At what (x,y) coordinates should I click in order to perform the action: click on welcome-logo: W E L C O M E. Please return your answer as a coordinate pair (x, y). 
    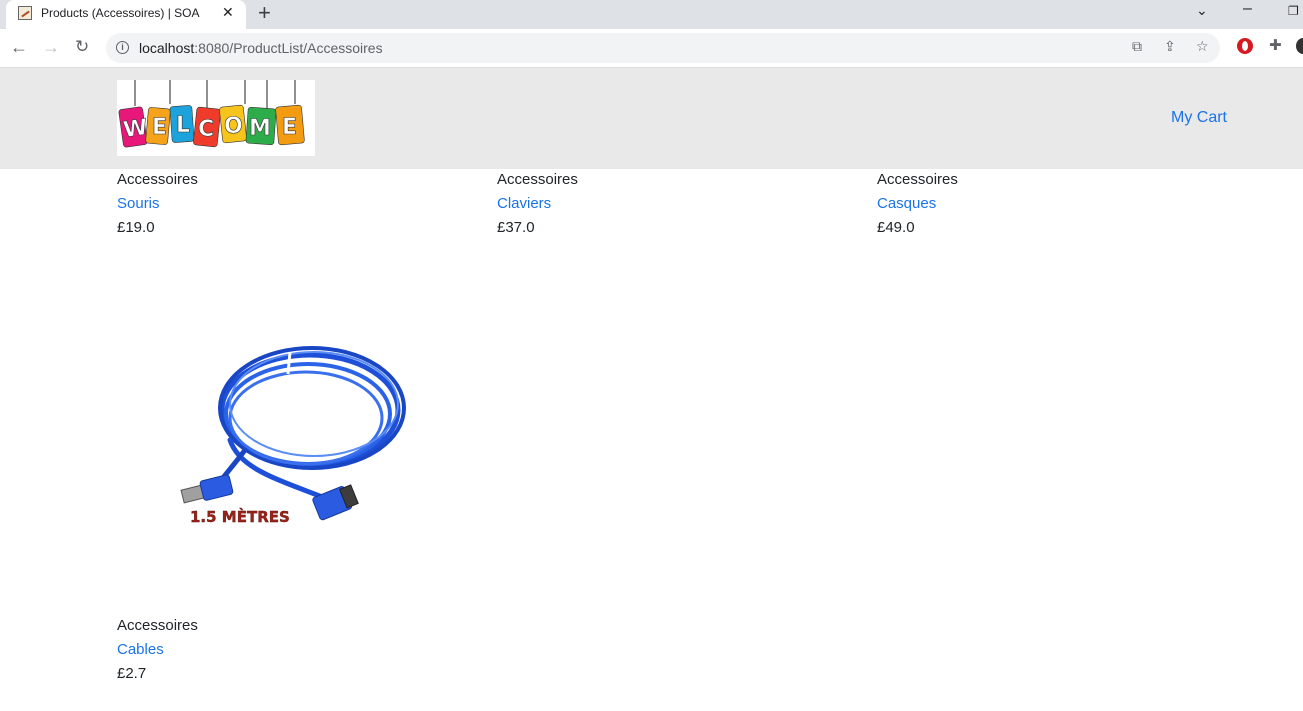
    Looking at the image, I should click on (216, 118).